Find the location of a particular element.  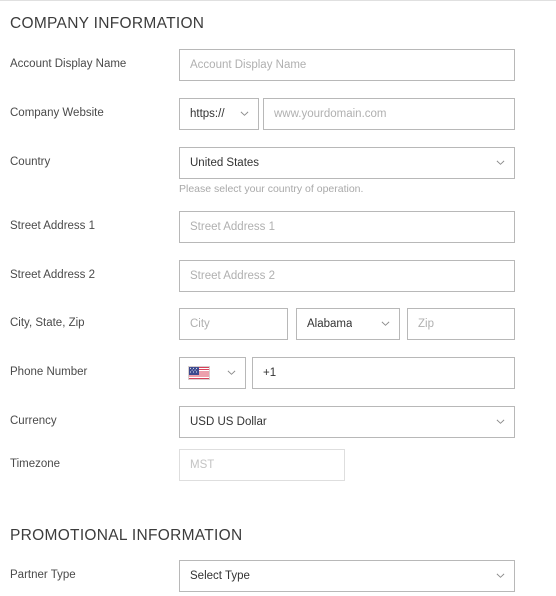

currency-select: USD US Dollar is located at coordinates (347, 422).